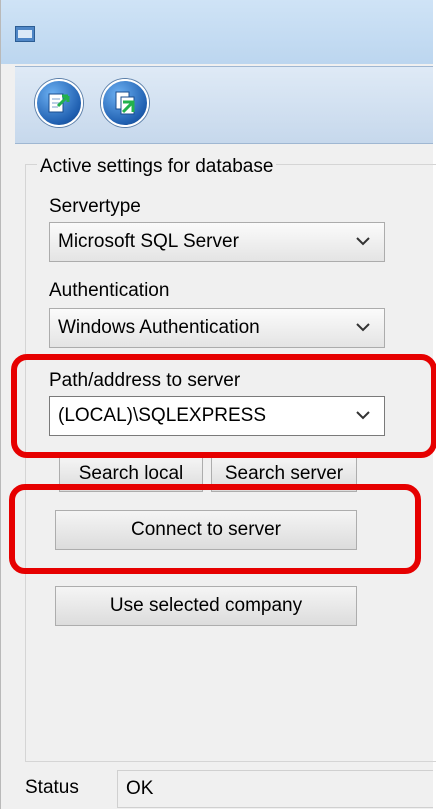 This screenshot has width=436, height=809. Describe the element at coordinates (59, 103) in the screenshot. I see `export-document-icon` at that location.